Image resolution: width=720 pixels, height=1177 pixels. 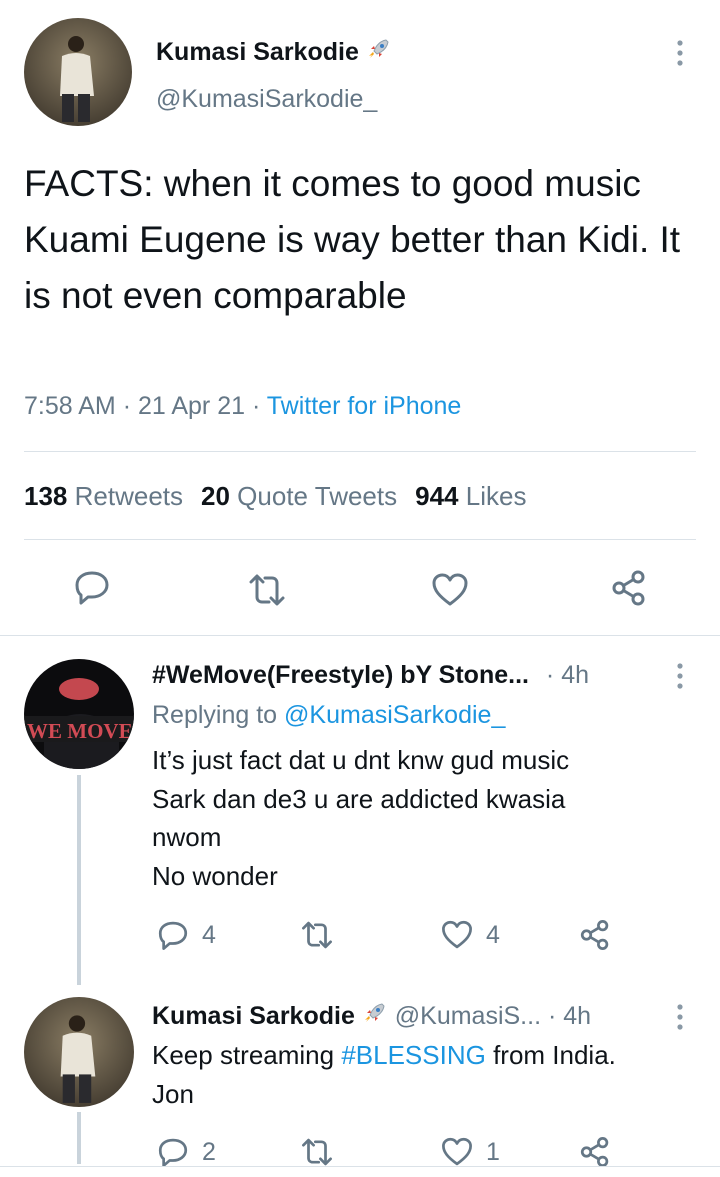 I want to click on likes-stat: 944 Likes, so click(x=470, y=496).